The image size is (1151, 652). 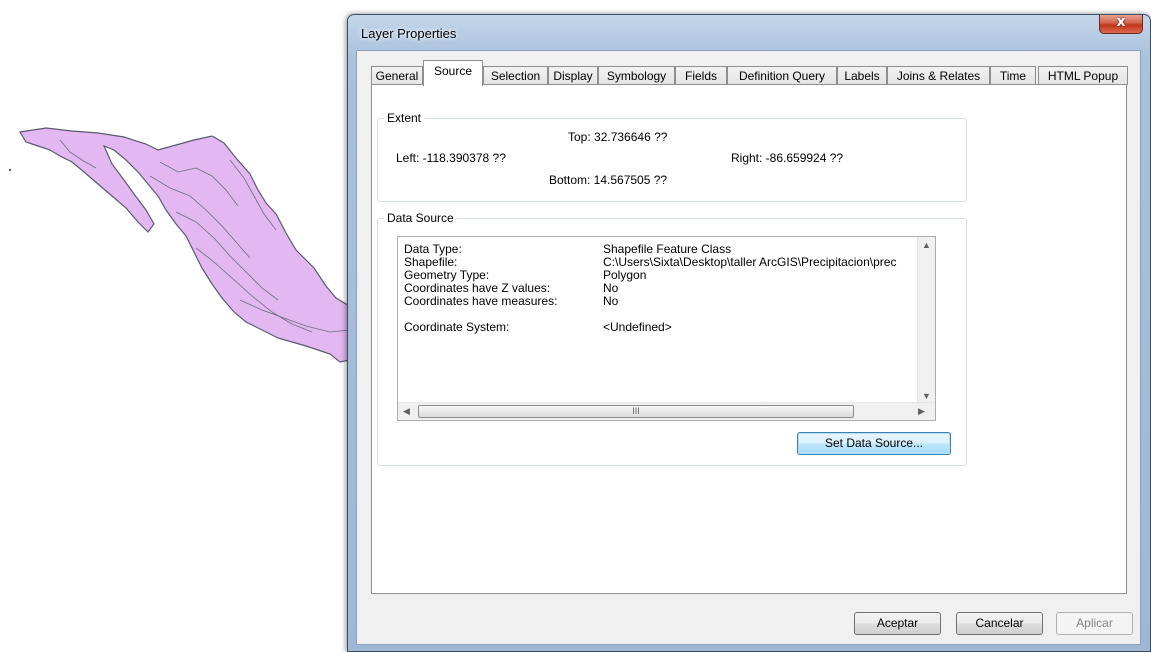 I want to click on data-source-group-label: Data Source, so click(x=420, y=218).